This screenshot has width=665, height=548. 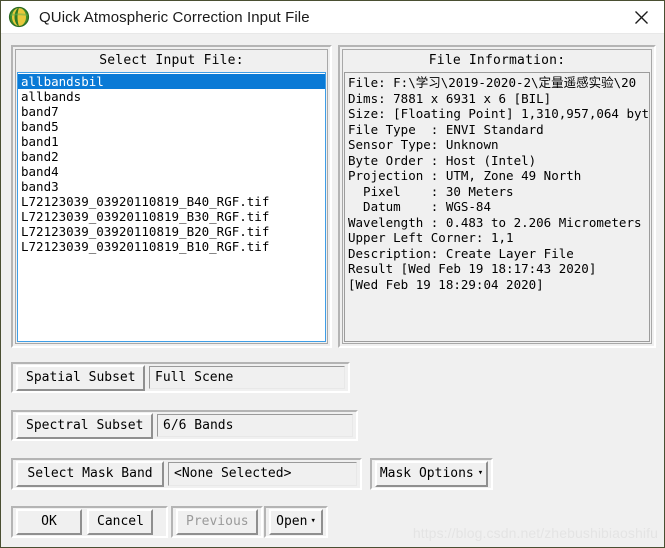 What do you see at coordinates (171, 141) in the screenshot?
I see `list-item: band1` at bounding box center [171, 141].